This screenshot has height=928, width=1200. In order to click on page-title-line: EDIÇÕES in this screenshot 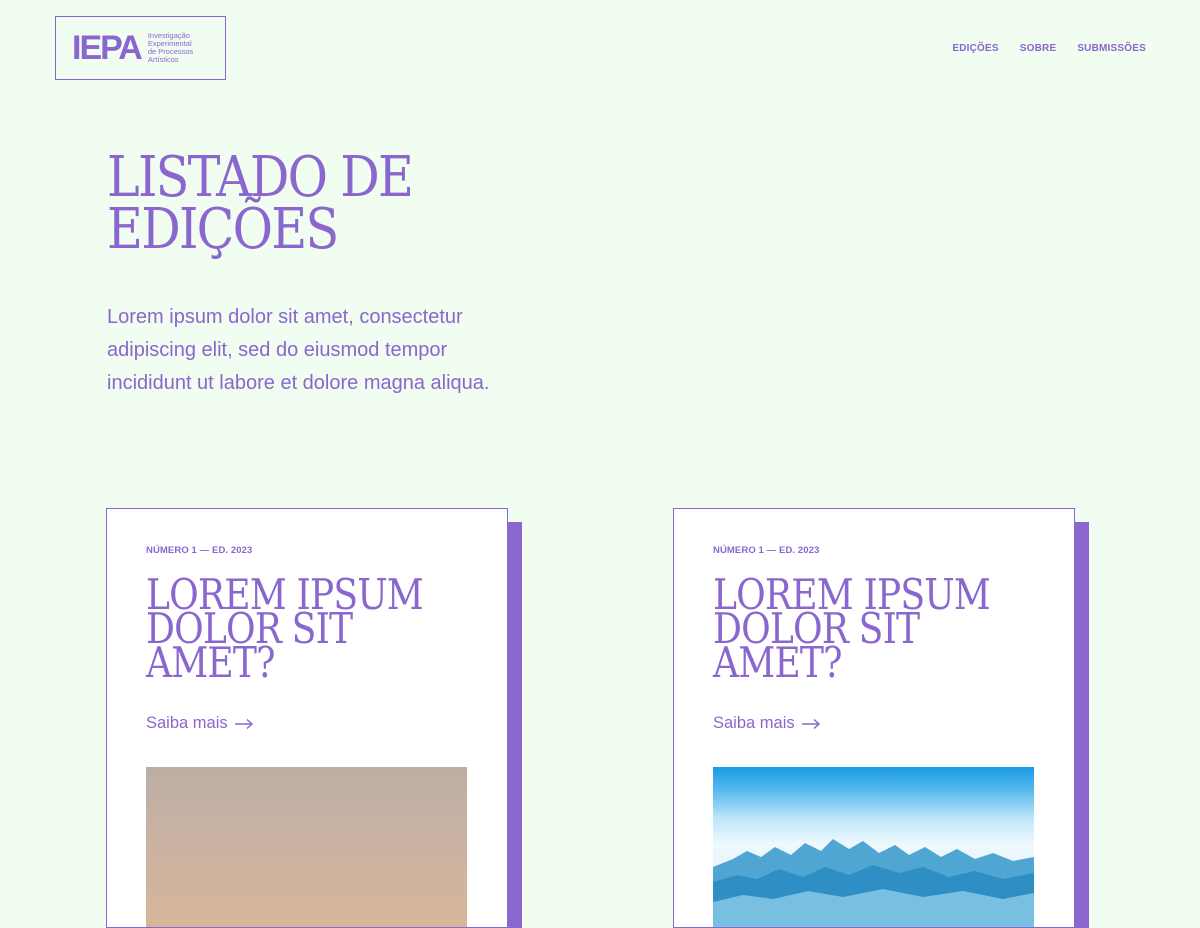, I will do `click(223, 229)`.